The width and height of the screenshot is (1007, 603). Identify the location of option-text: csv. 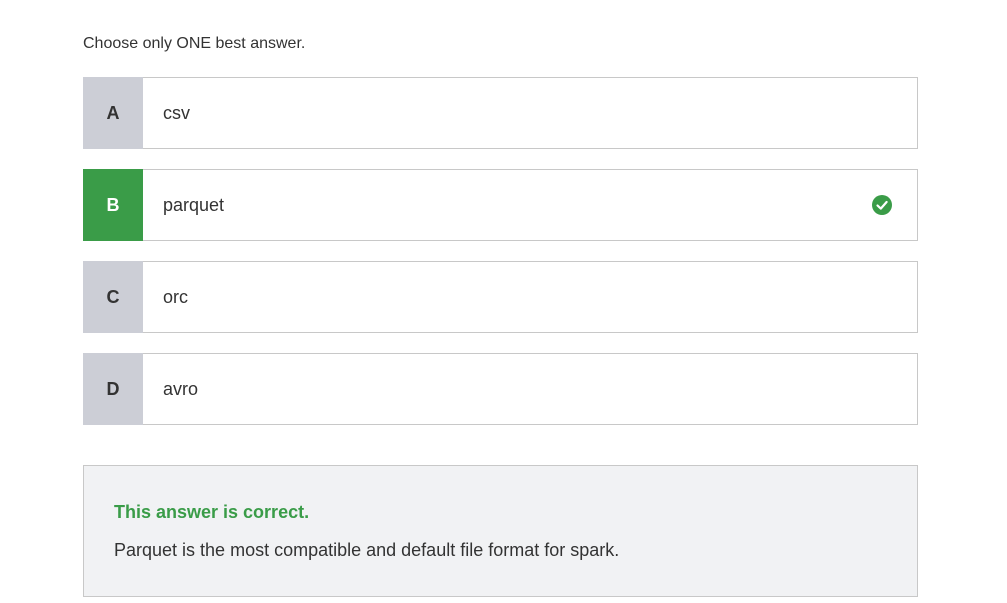
(176, 112).